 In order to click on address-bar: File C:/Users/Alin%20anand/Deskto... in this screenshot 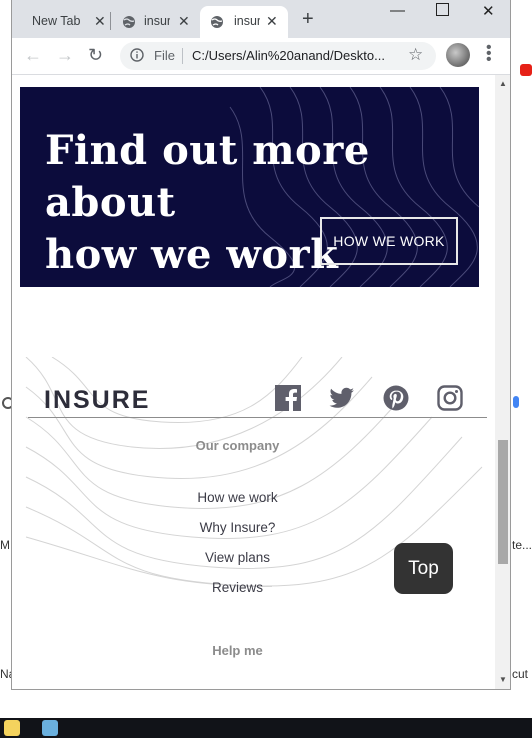, I will do `click(278, 56)`.